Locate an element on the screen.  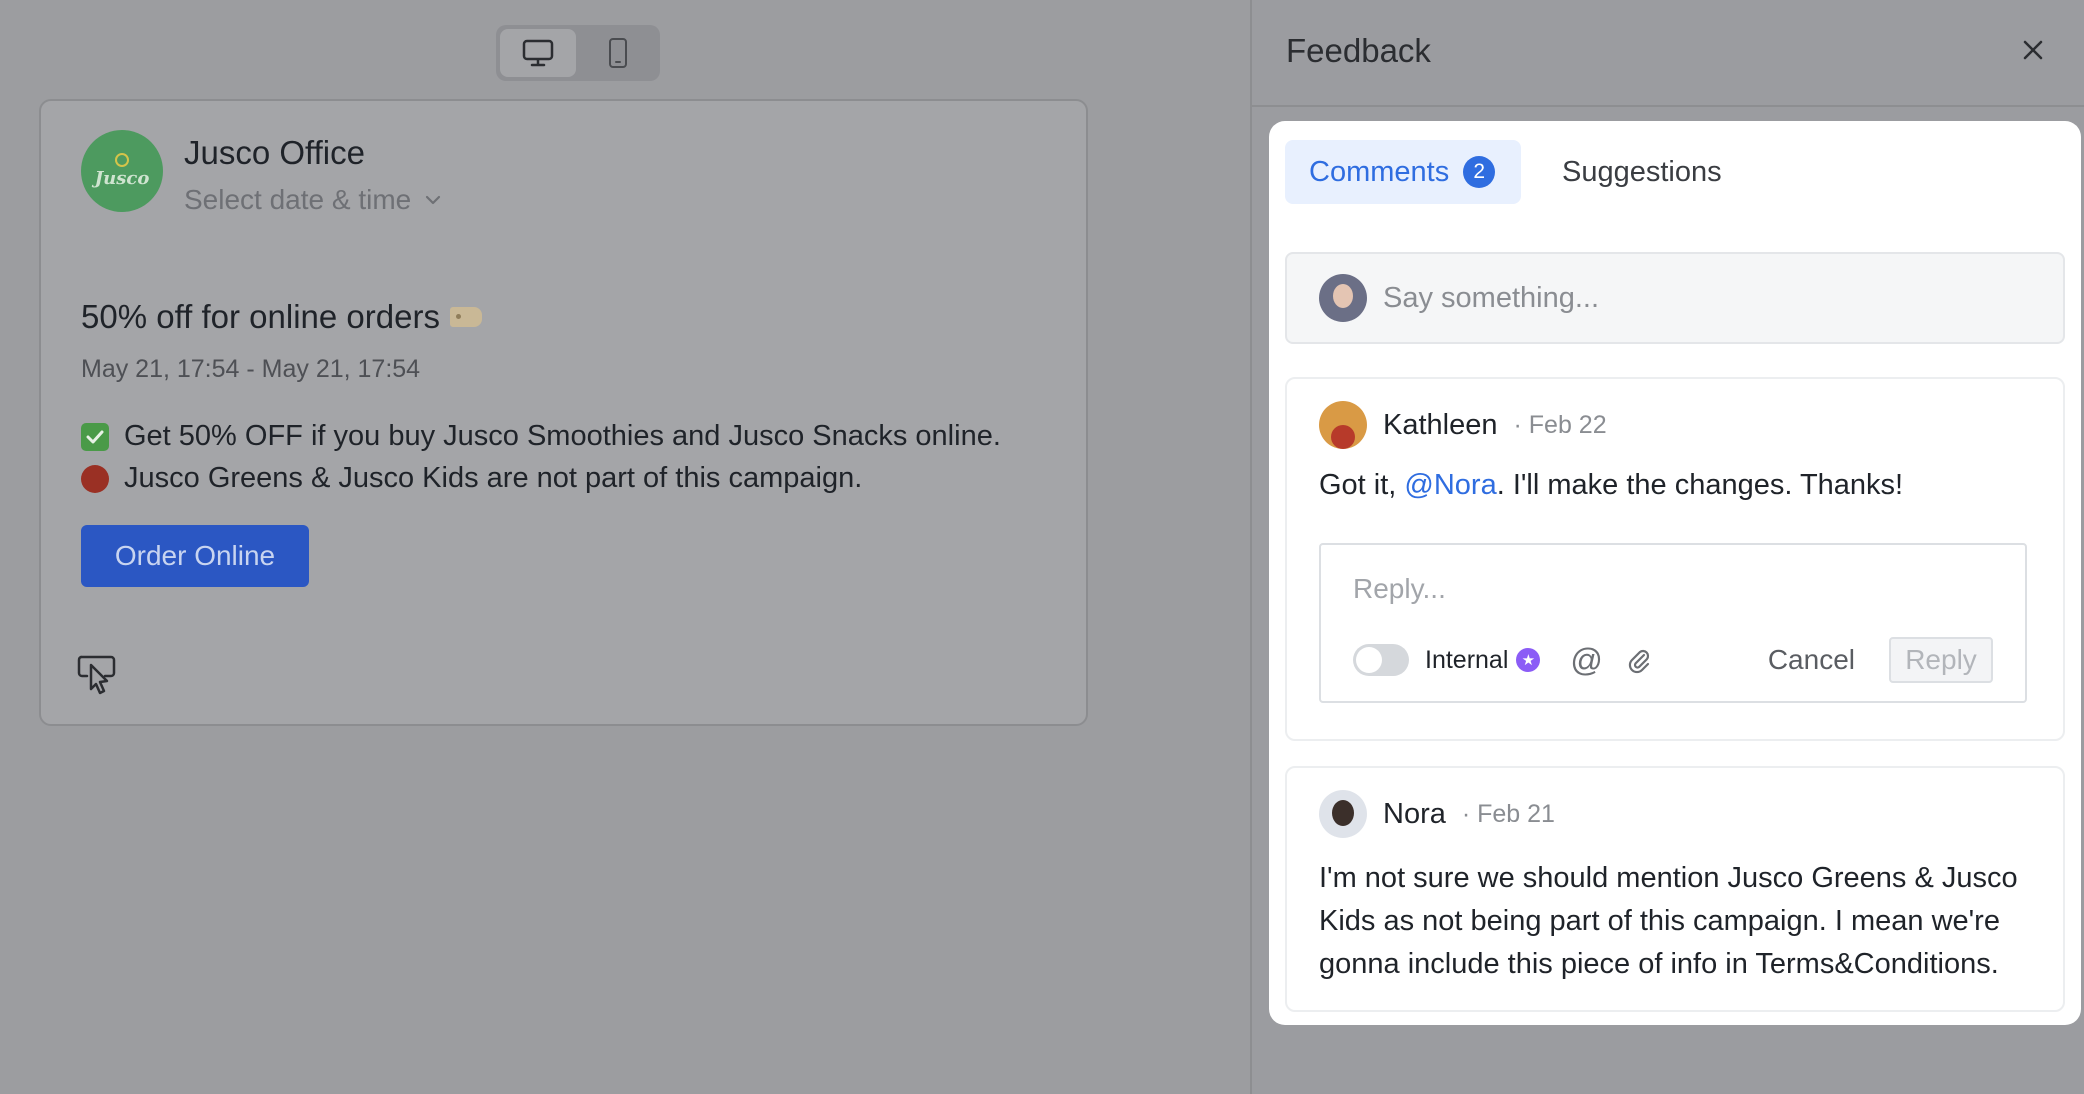
tab-suggestions: Suggestions is located at coordinates (1642, 172).